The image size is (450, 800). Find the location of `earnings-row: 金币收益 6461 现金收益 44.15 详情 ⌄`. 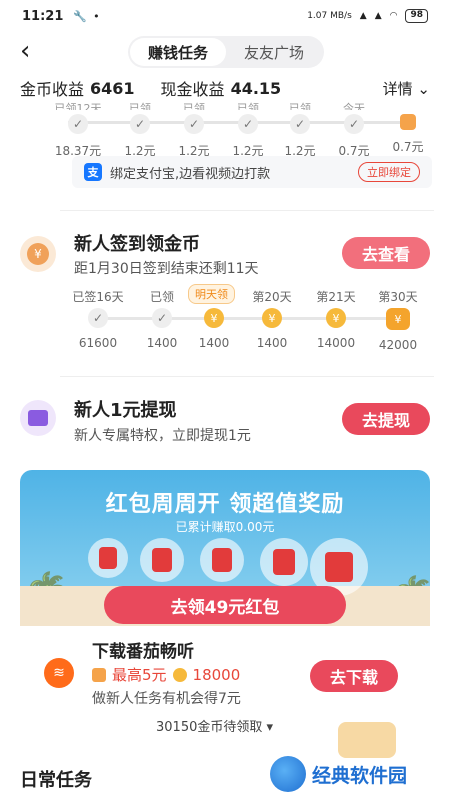

earnings-row: 金币收益 6461 现金收益 44.15 详情 ⌄ is located at coordinates (225, 88).